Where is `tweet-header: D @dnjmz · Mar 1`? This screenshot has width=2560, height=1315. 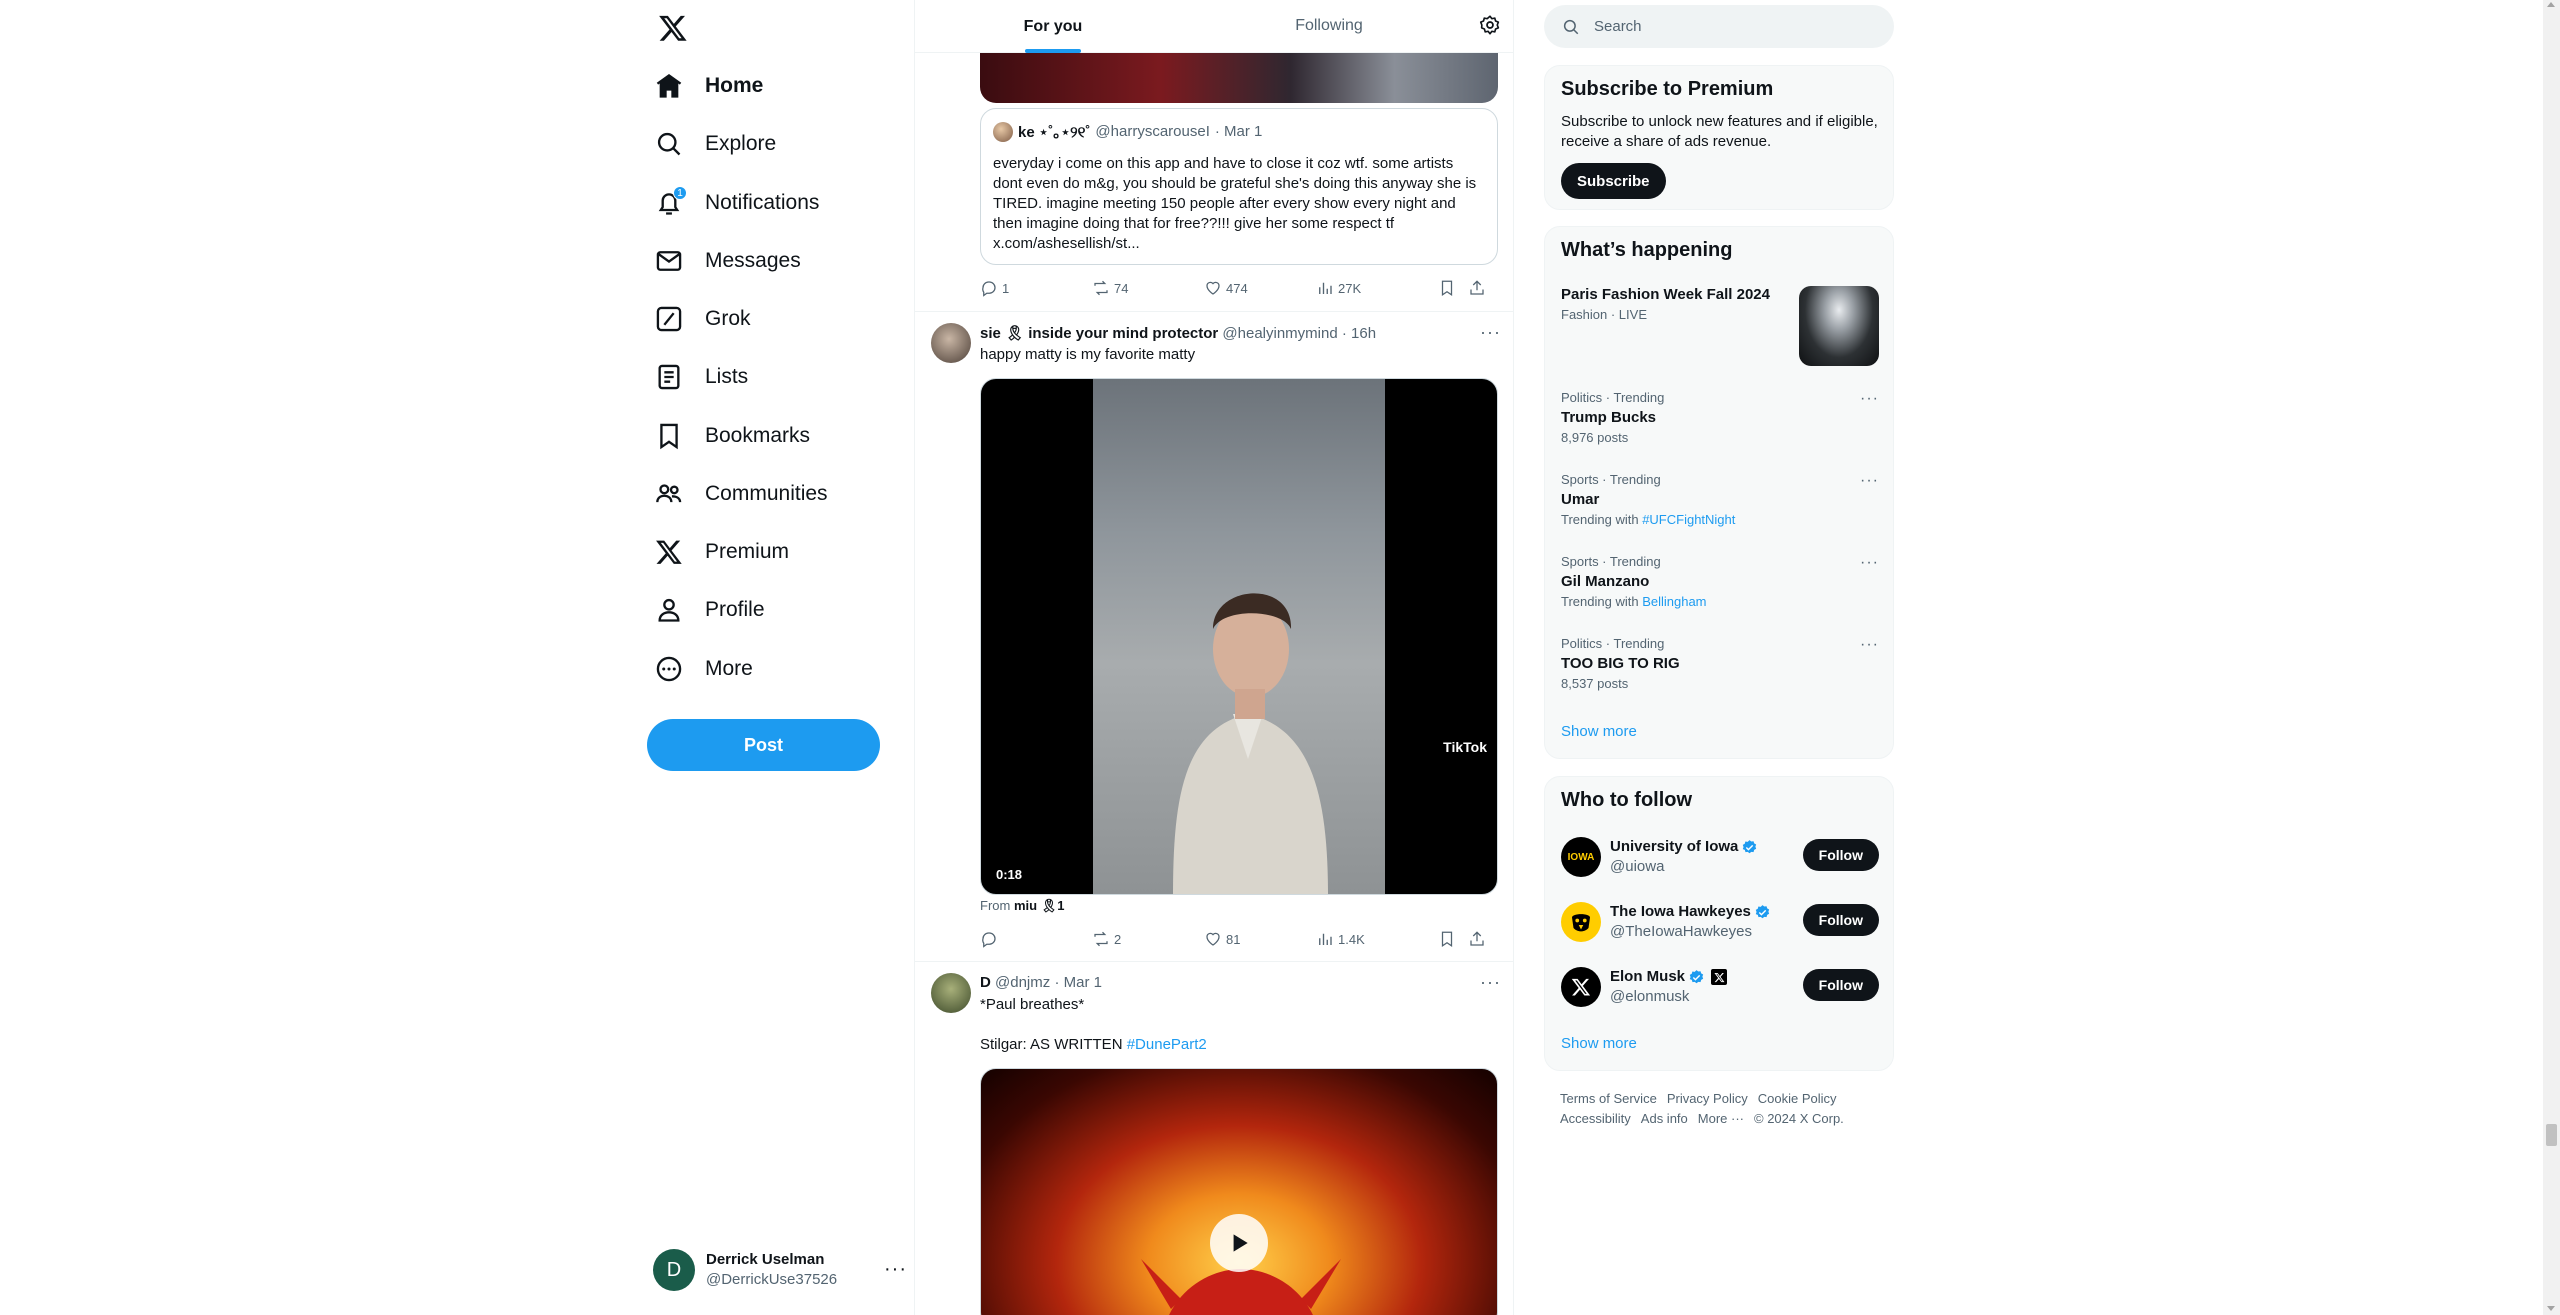
tweet-header: D @dnjmz · Mar 1 is located at coordinates (1041, 982).